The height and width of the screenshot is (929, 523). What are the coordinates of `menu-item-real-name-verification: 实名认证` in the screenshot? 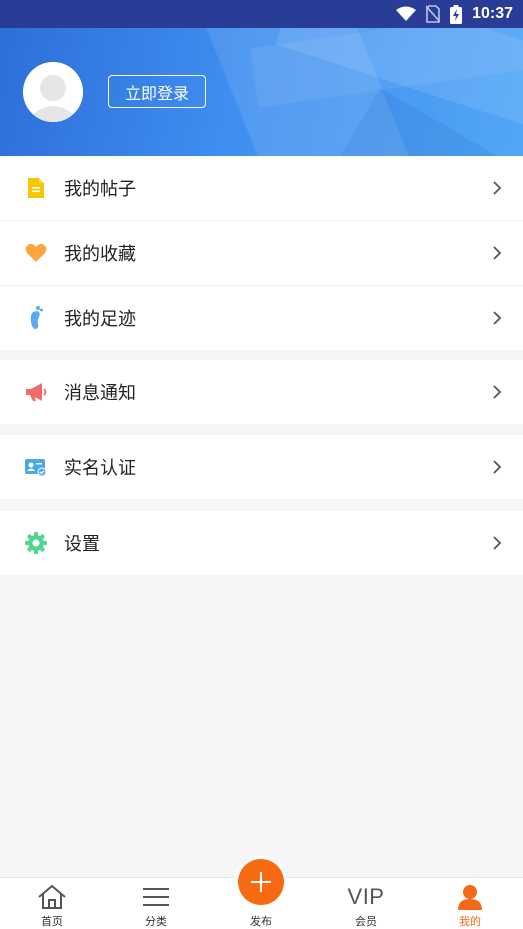 It's located at (261, 467).